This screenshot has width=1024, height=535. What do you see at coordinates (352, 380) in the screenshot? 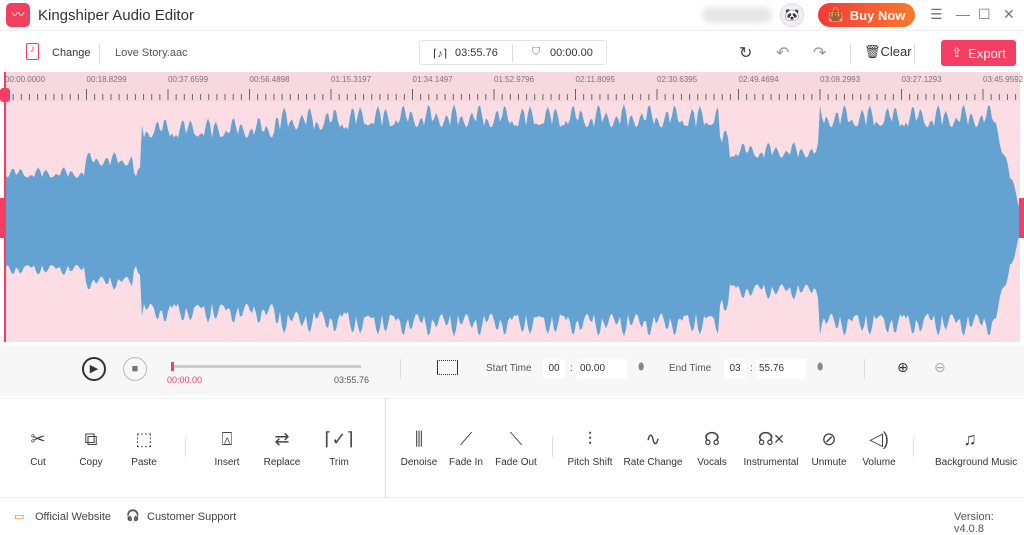
I see `total-time: 03:55.76` at bounding box center [352, 380].